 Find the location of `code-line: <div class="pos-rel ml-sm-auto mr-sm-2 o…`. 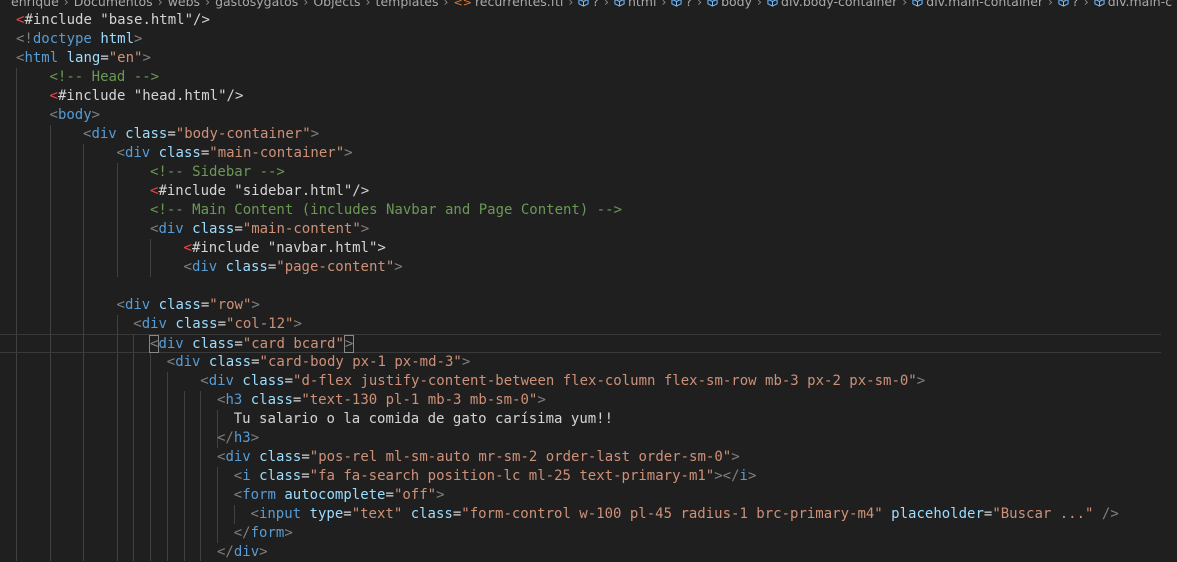

code-line: <div class="pos-rel ml-sm-auto mr-sm-2 o… is located at coordinates (370, 457).